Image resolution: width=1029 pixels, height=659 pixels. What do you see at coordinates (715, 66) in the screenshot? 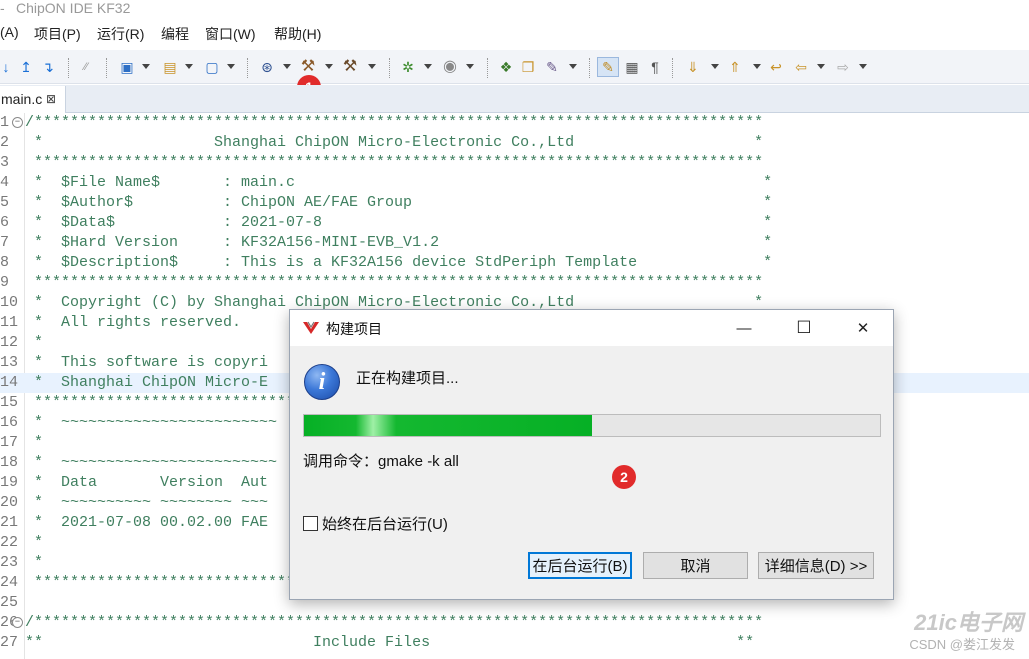
I see `next-annotation-dropdown-icon` at bounding box center [715, 66].